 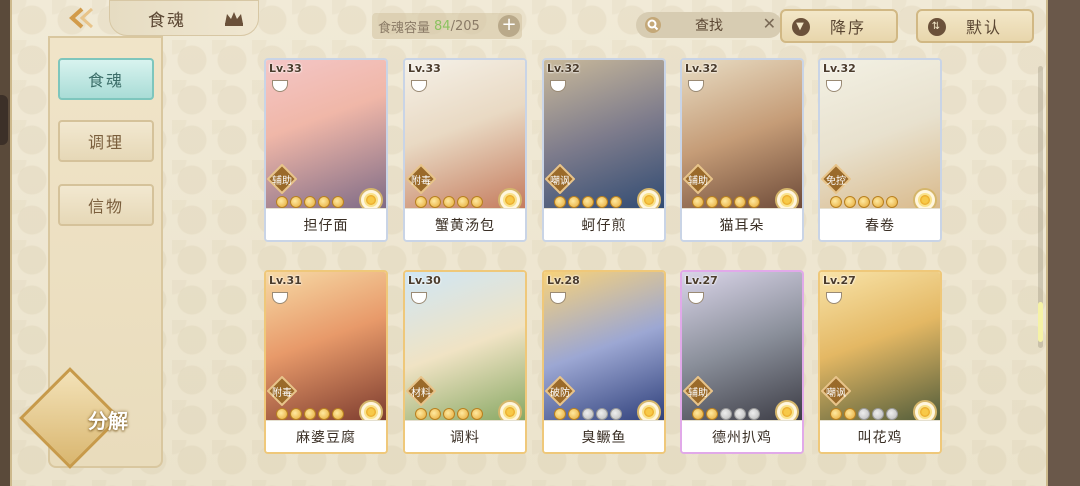 I want to click on search-label: 查找, so click(x=709, y=26).